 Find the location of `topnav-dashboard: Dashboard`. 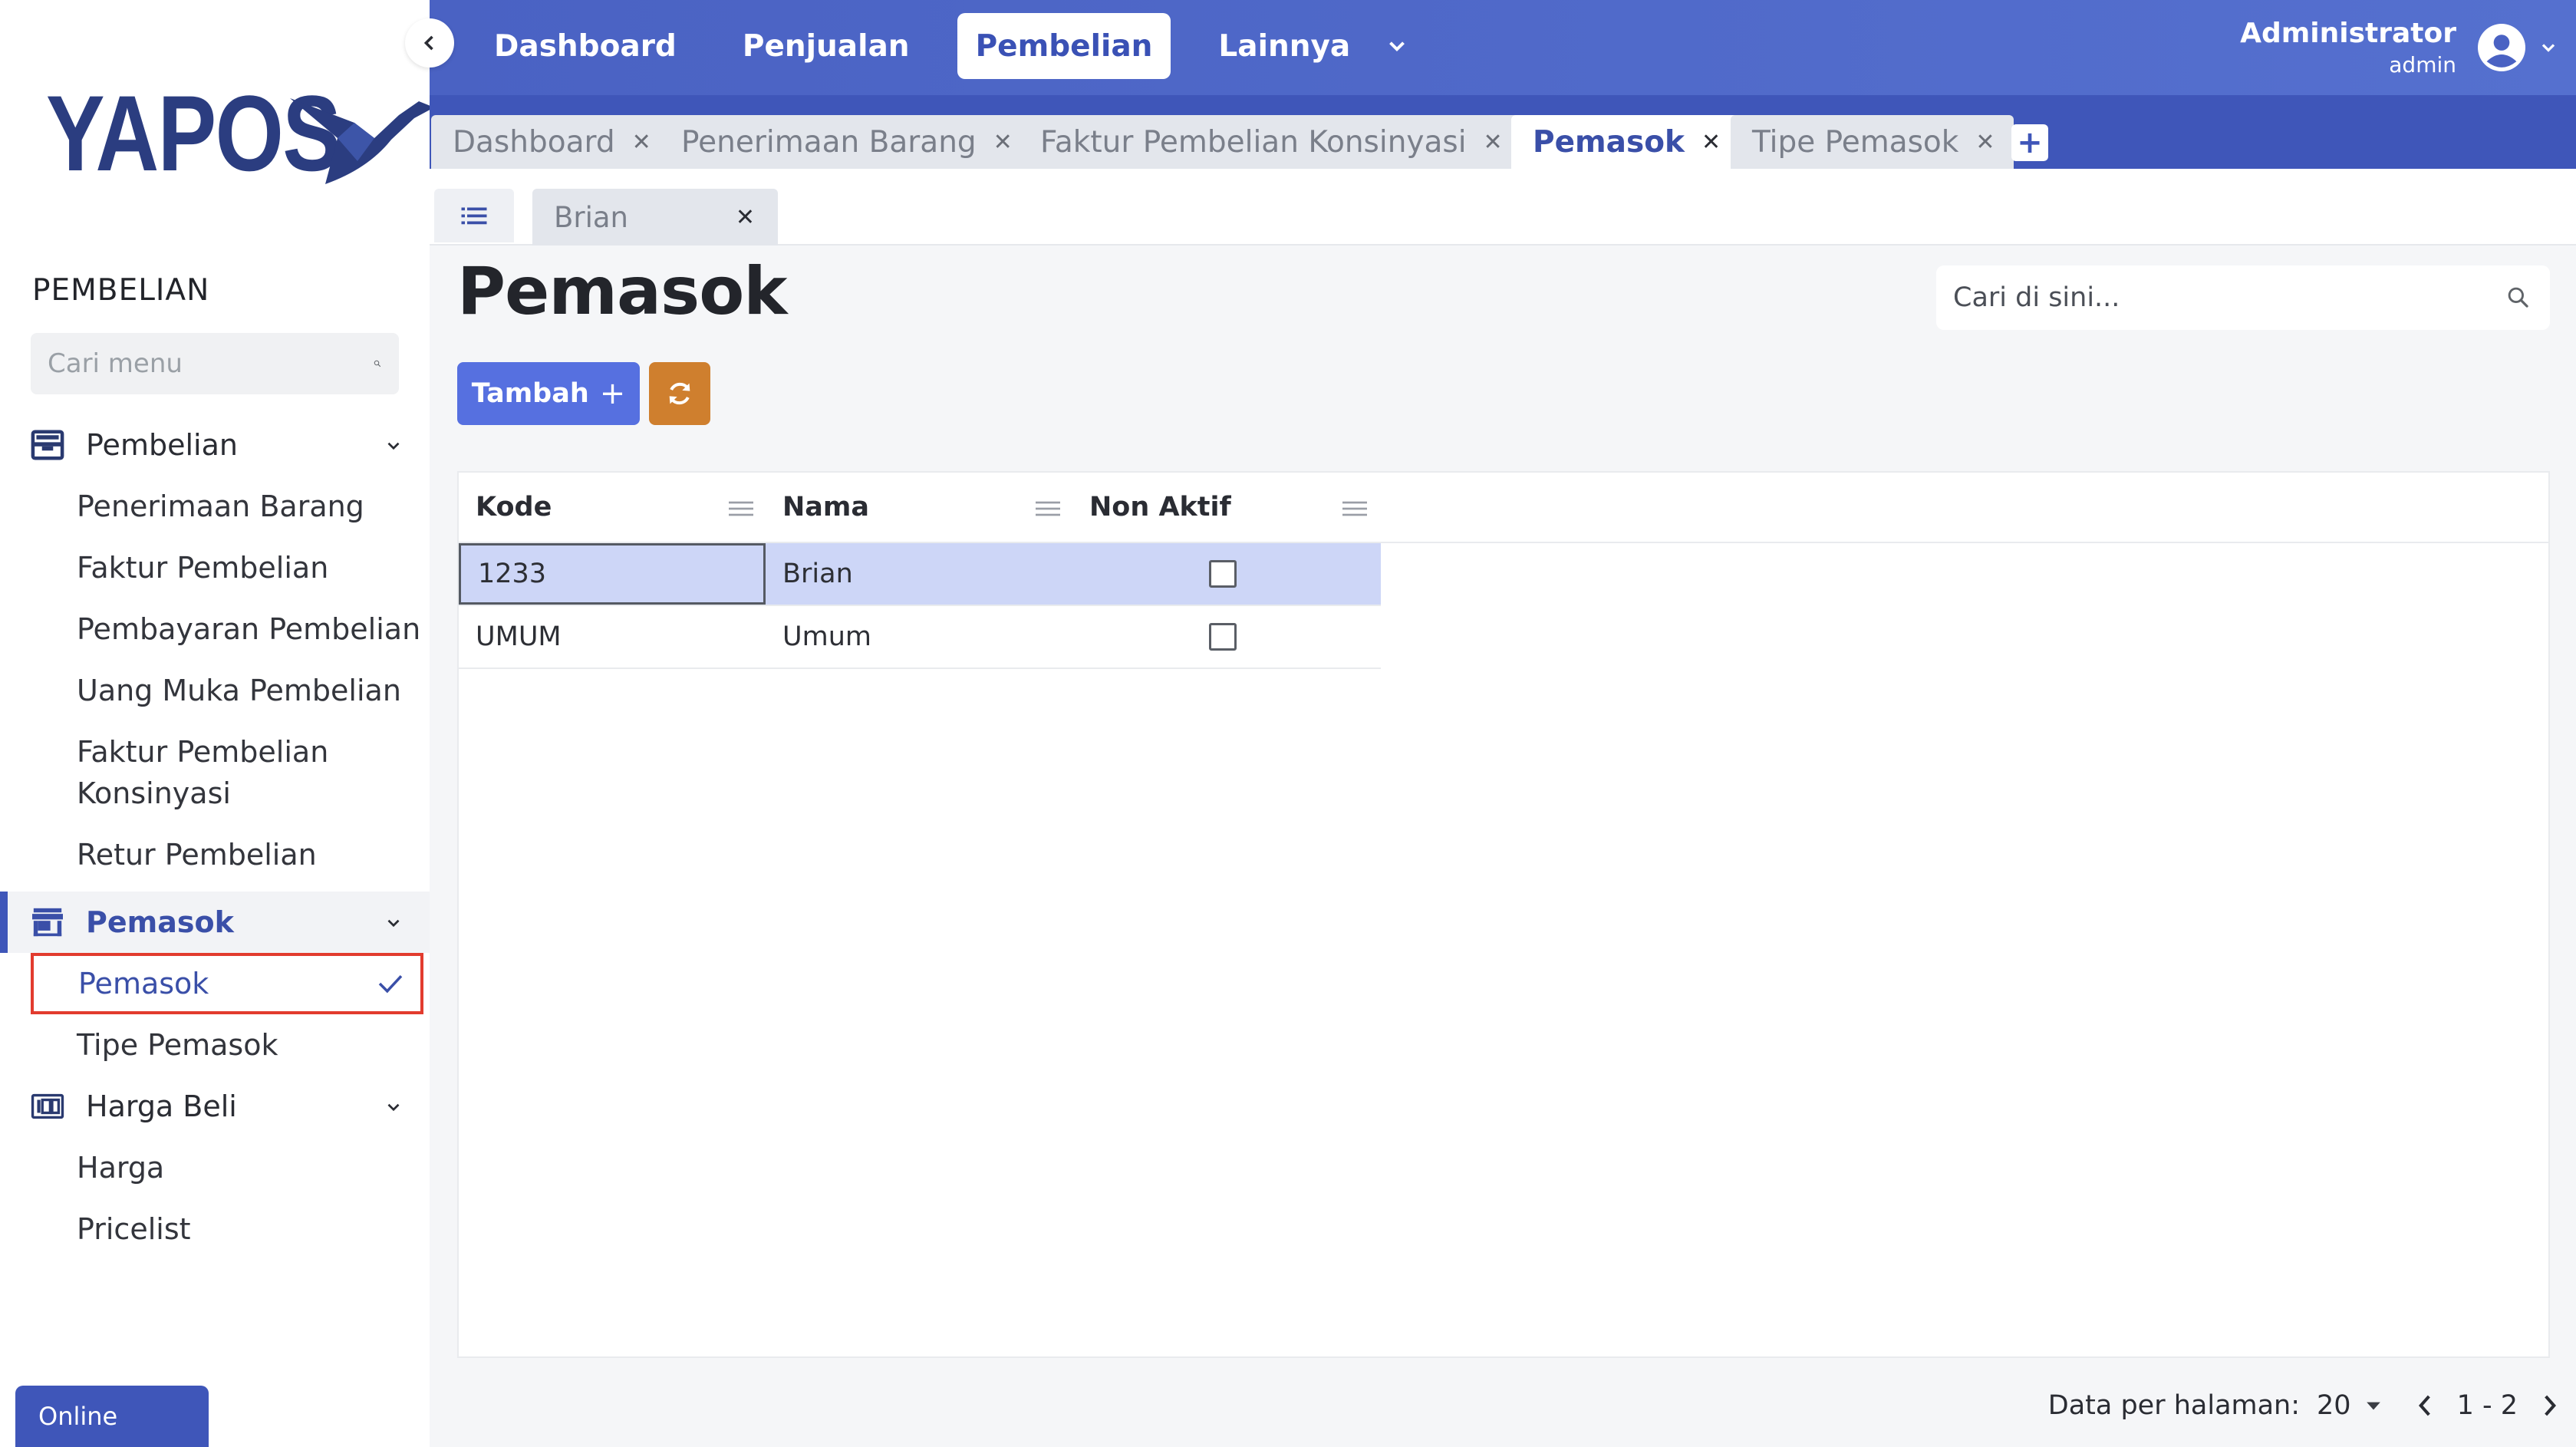

topnav-dashboard: Dashboard is located at coordinates (585, 46).